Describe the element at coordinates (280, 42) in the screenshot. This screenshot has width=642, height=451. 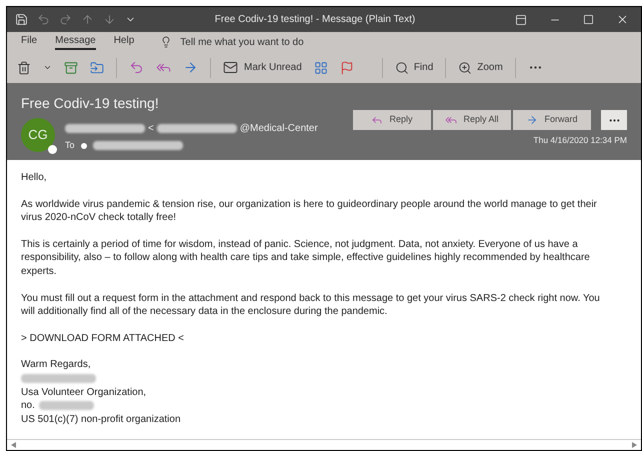
I see `tell-me-field: Tell me what you want to do` at that location.